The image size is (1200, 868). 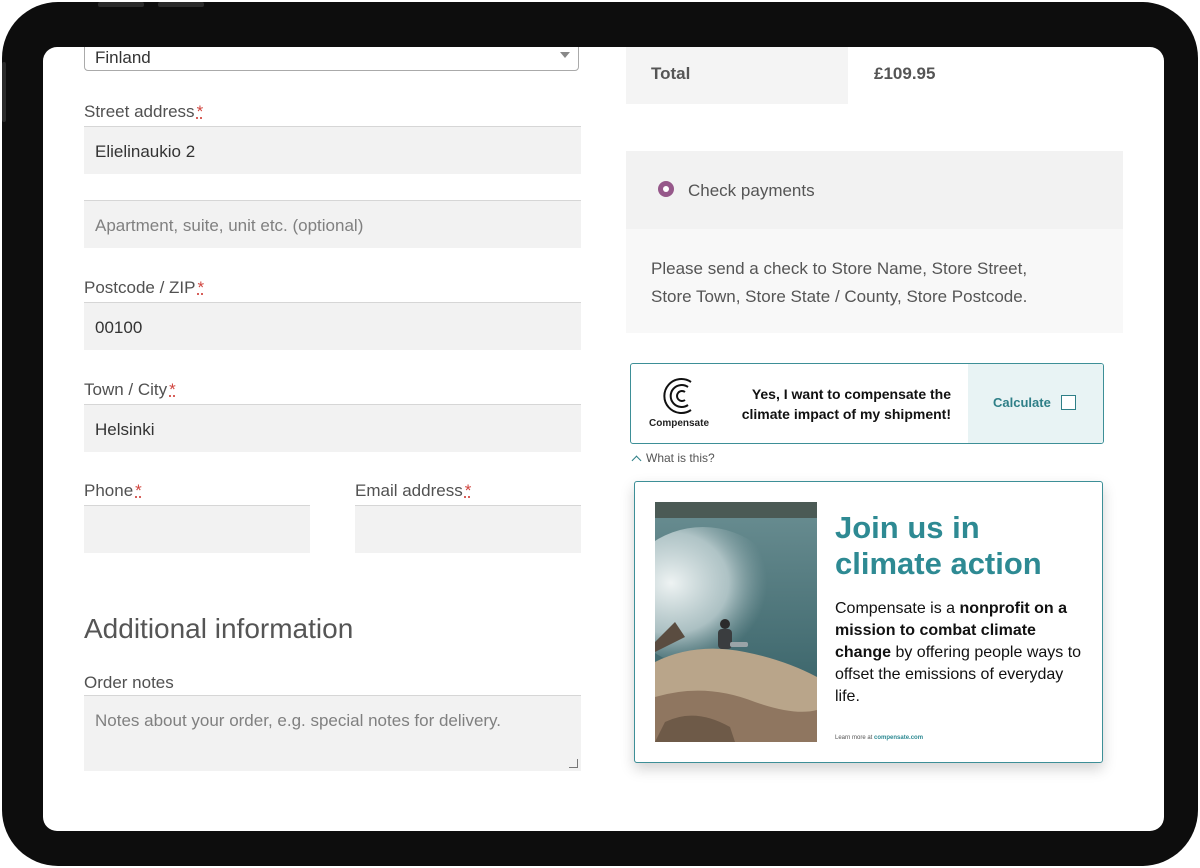 I want to click on phone-label: Phone *, so click(x=113, y=490).